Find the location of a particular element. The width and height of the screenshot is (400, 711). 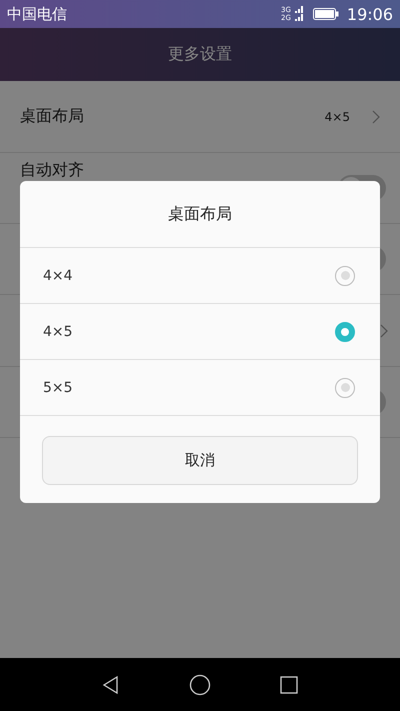

option-label: 5×5 is located at coordinates (58, 388).